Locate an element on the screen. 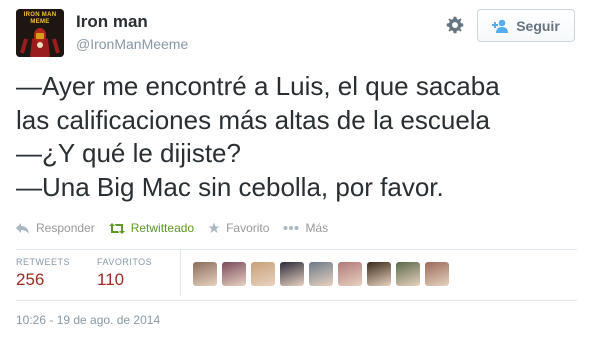  favorites-stat: FAVORITOS 110 is located at coordinates (124, 273).